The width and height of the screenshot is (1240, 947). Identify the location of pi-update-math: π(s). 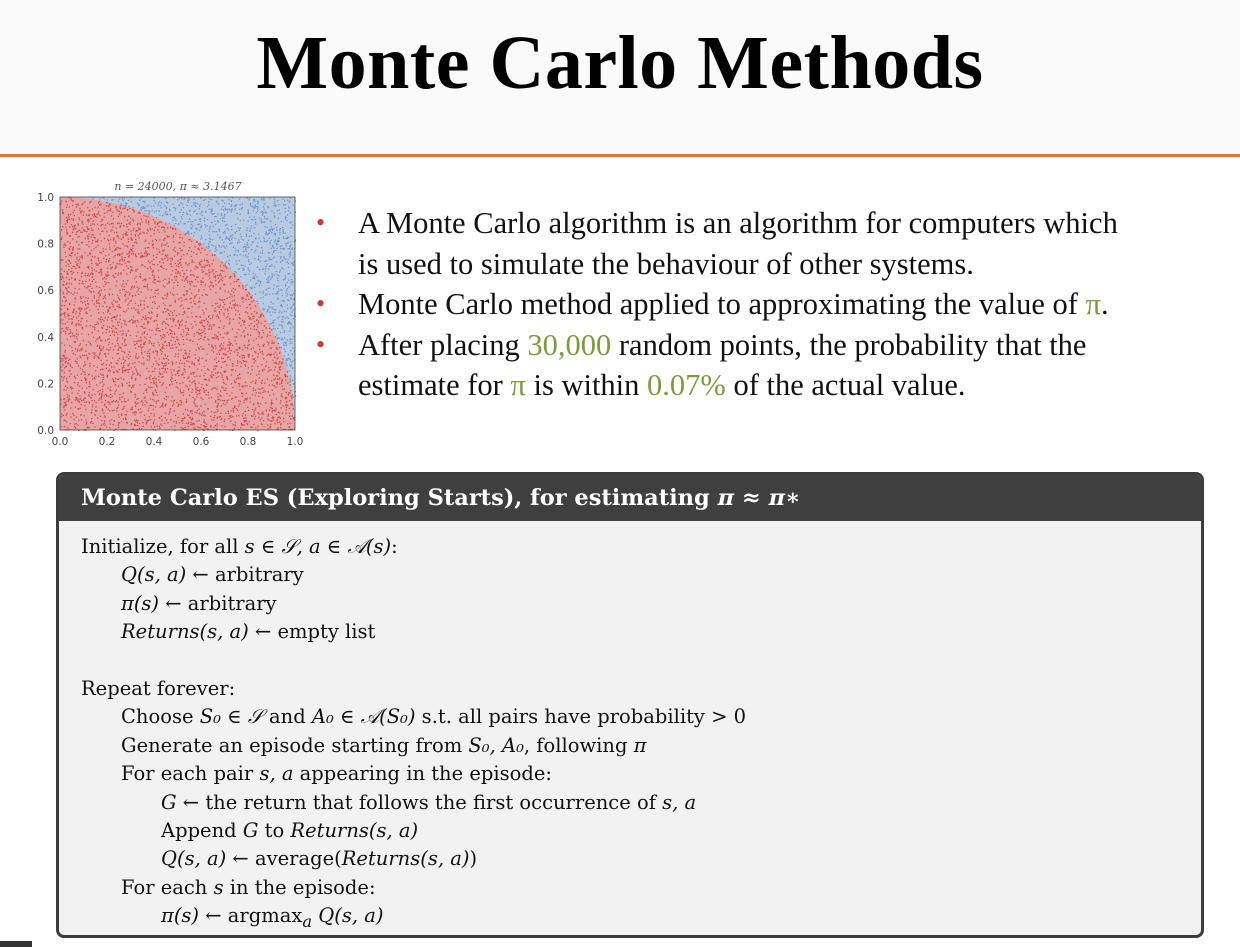
(180, 916).